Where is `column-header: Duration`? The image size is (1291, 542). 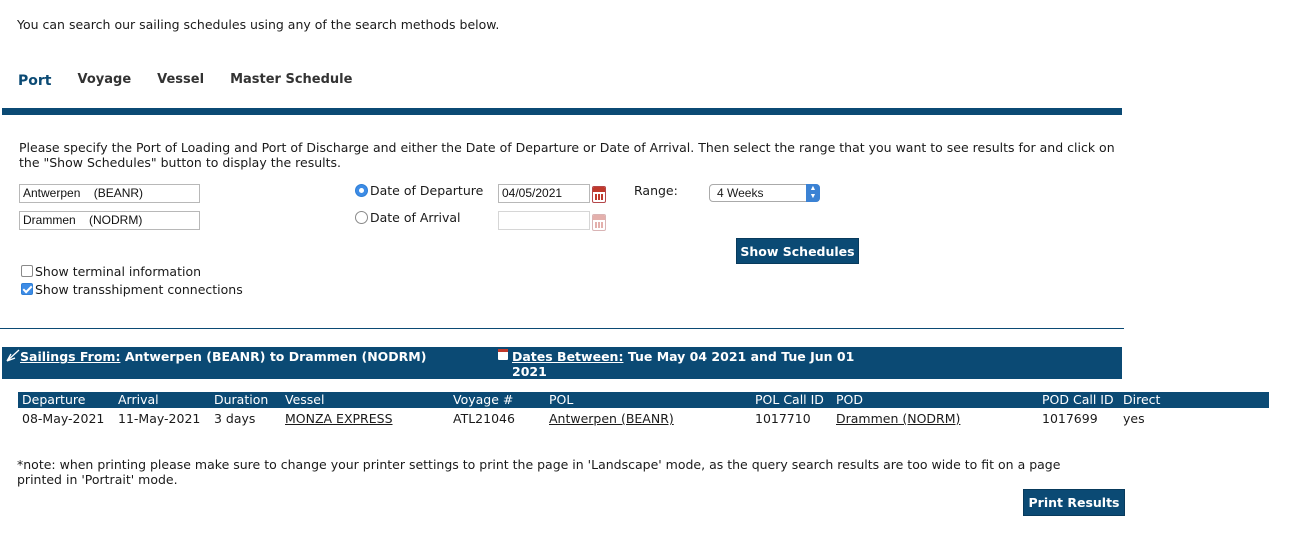 column-header: Duration is located at coordinates (241, 399).